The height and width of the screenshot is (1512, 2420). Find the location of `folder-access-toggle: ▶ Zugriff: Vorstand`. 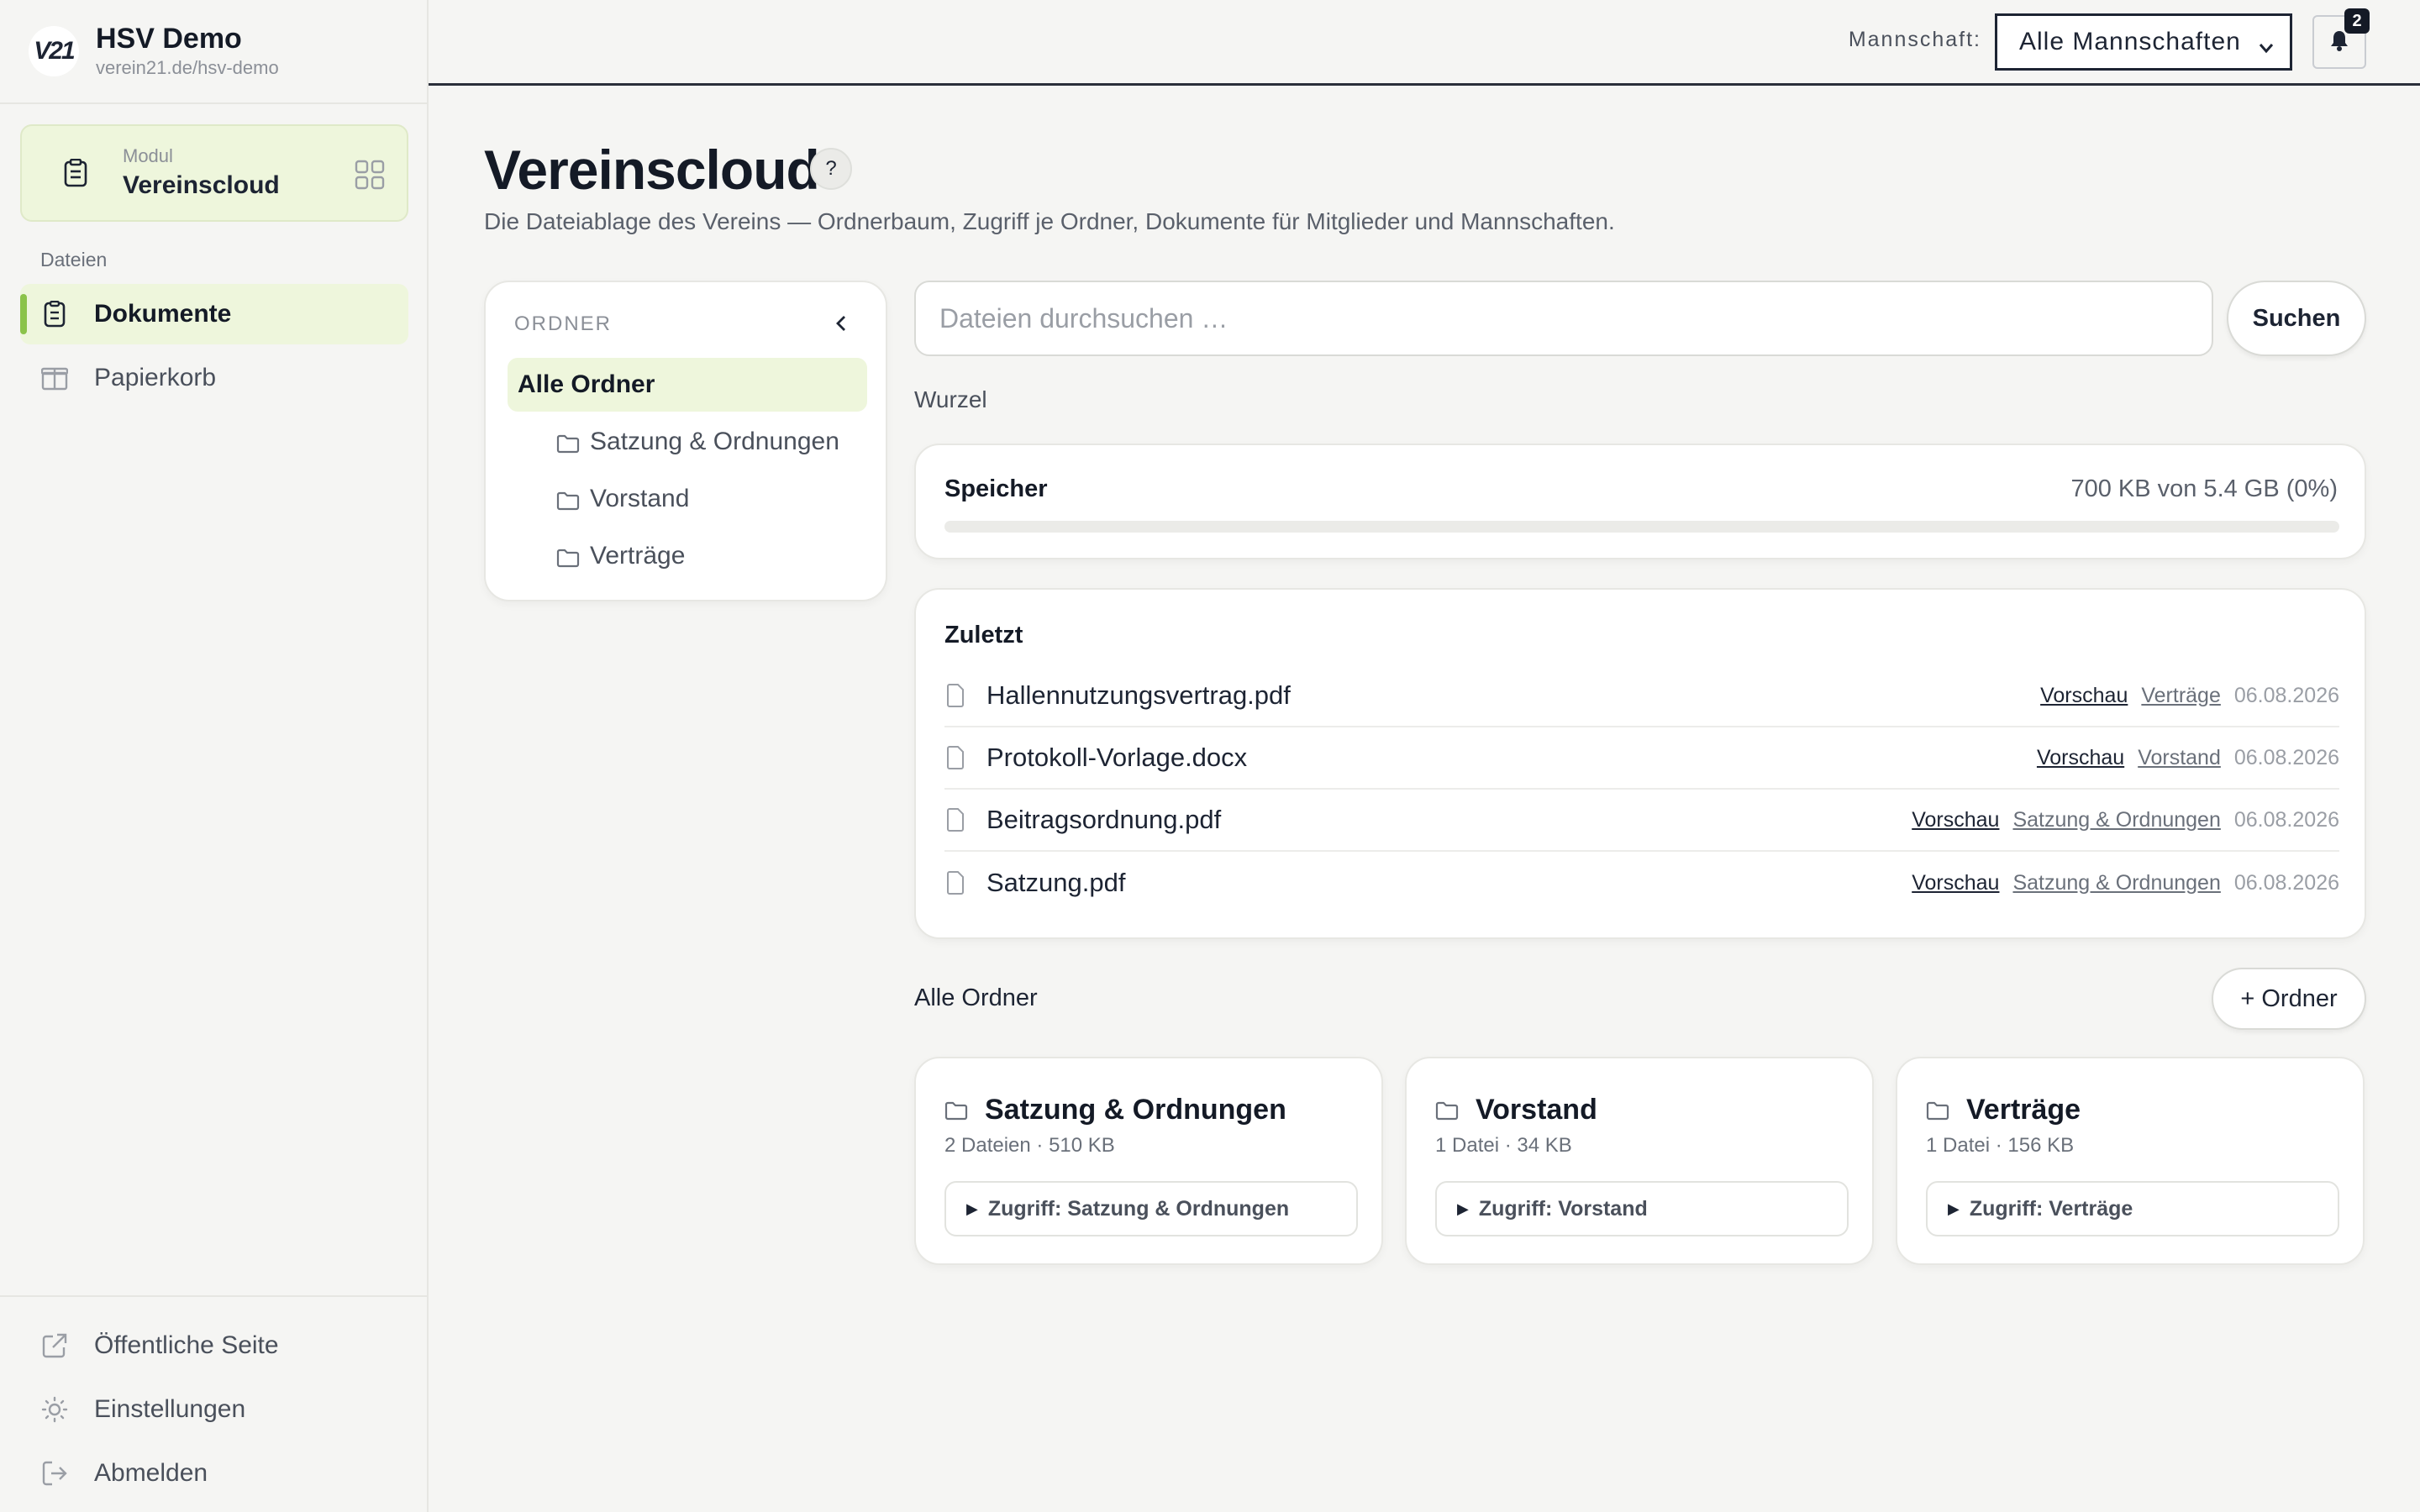

folder-access-toggle: ▶ Zugriff: Vorstand is located at coordinates (1642, 1208).